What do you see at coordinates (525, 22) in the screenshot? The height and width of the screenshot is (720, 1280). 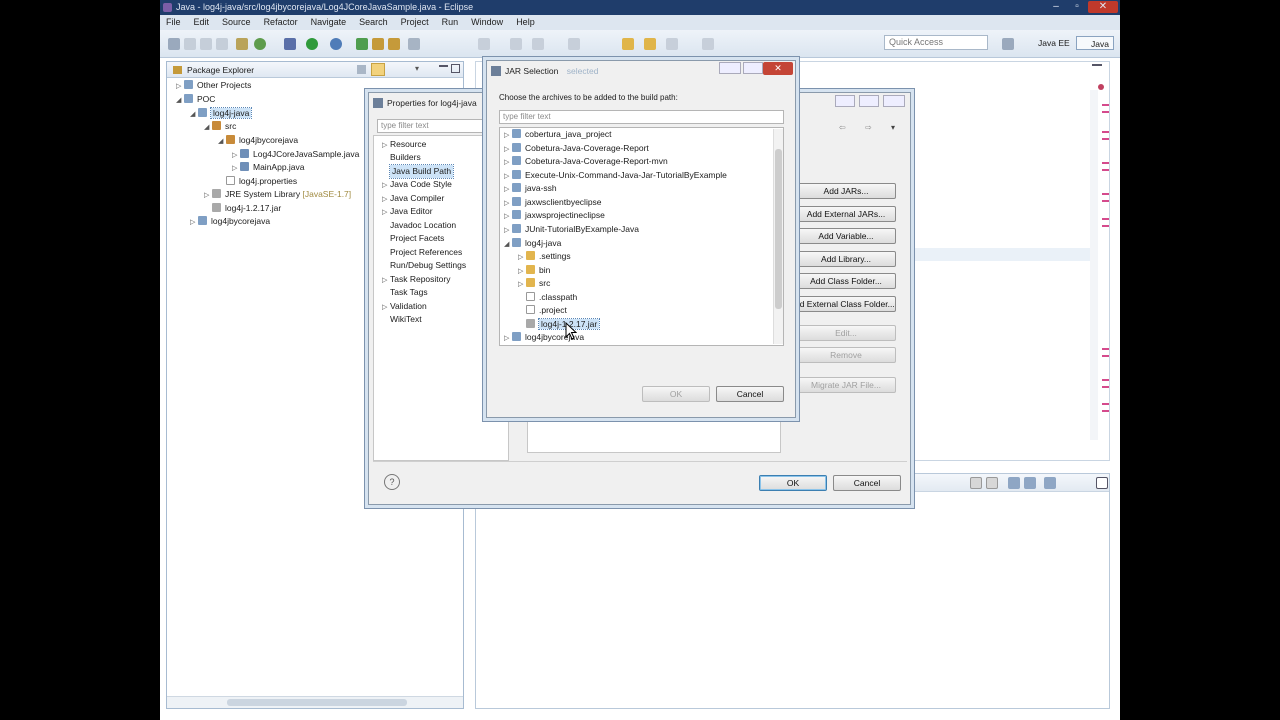 I see `menu-help: Help` at bounding box center [525, 22].